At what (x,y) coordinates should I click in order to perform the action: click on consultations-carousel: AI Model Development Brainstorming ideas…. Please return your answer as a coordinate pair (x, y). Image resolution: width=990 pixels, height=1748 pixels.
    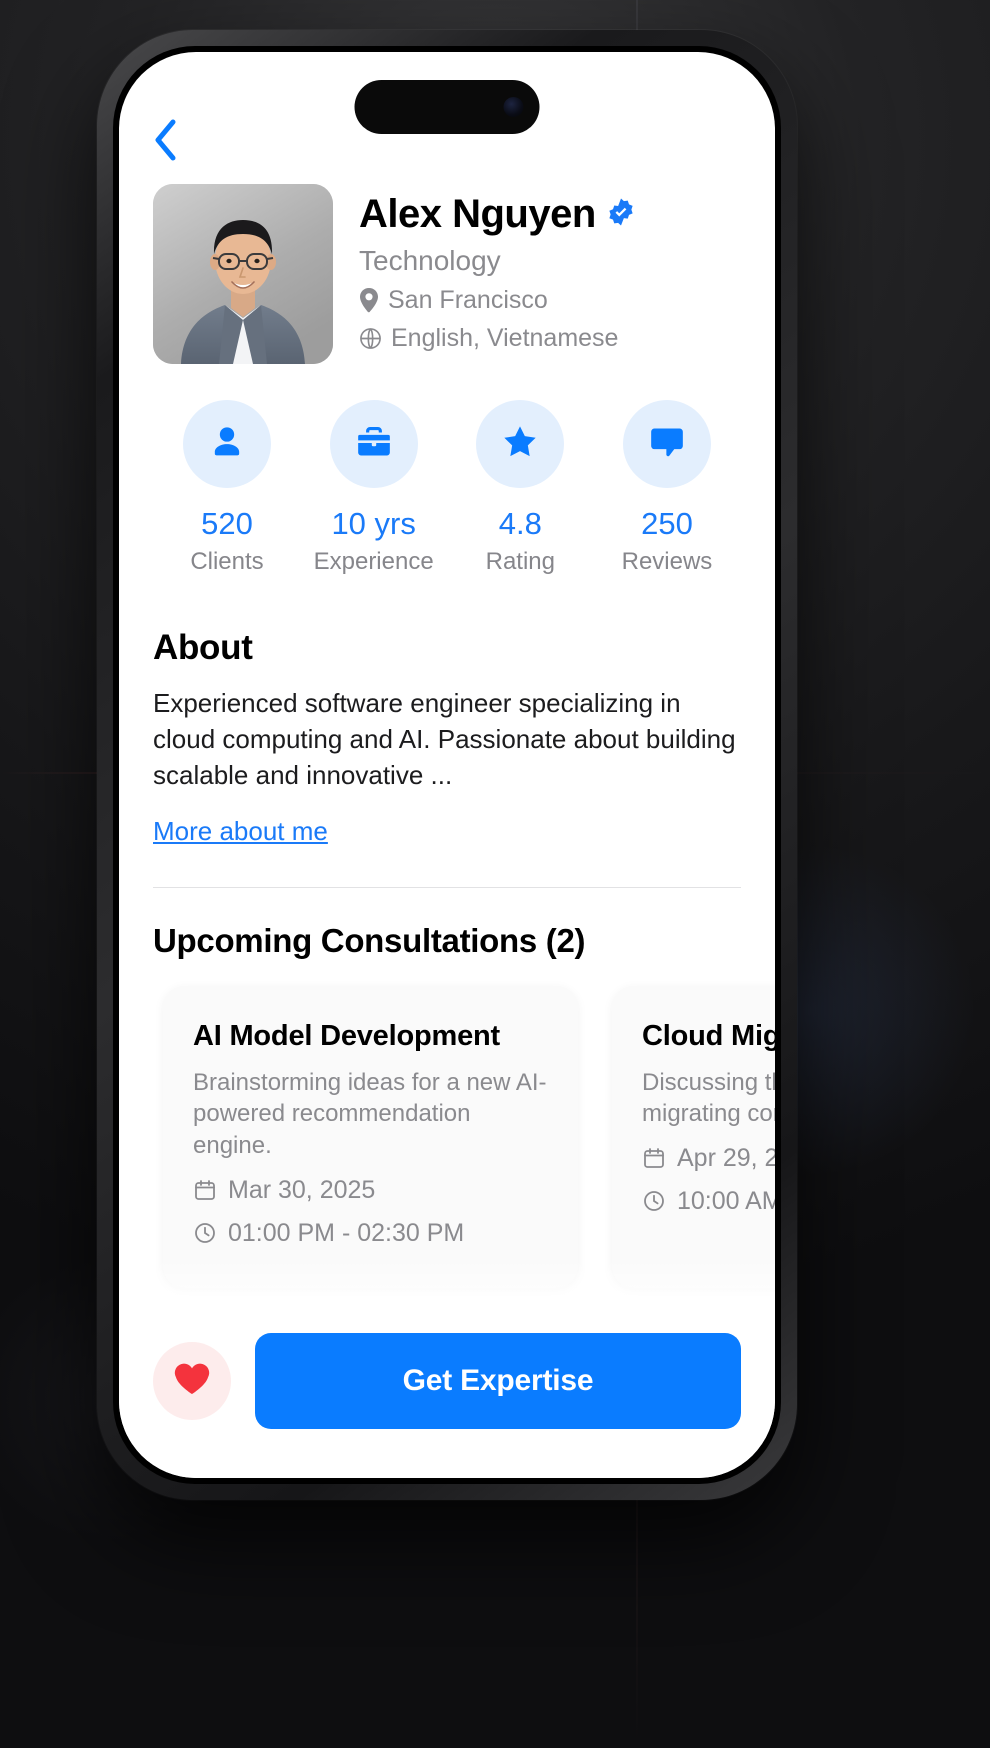
    Looking at the image, I should click on (447, 1137).